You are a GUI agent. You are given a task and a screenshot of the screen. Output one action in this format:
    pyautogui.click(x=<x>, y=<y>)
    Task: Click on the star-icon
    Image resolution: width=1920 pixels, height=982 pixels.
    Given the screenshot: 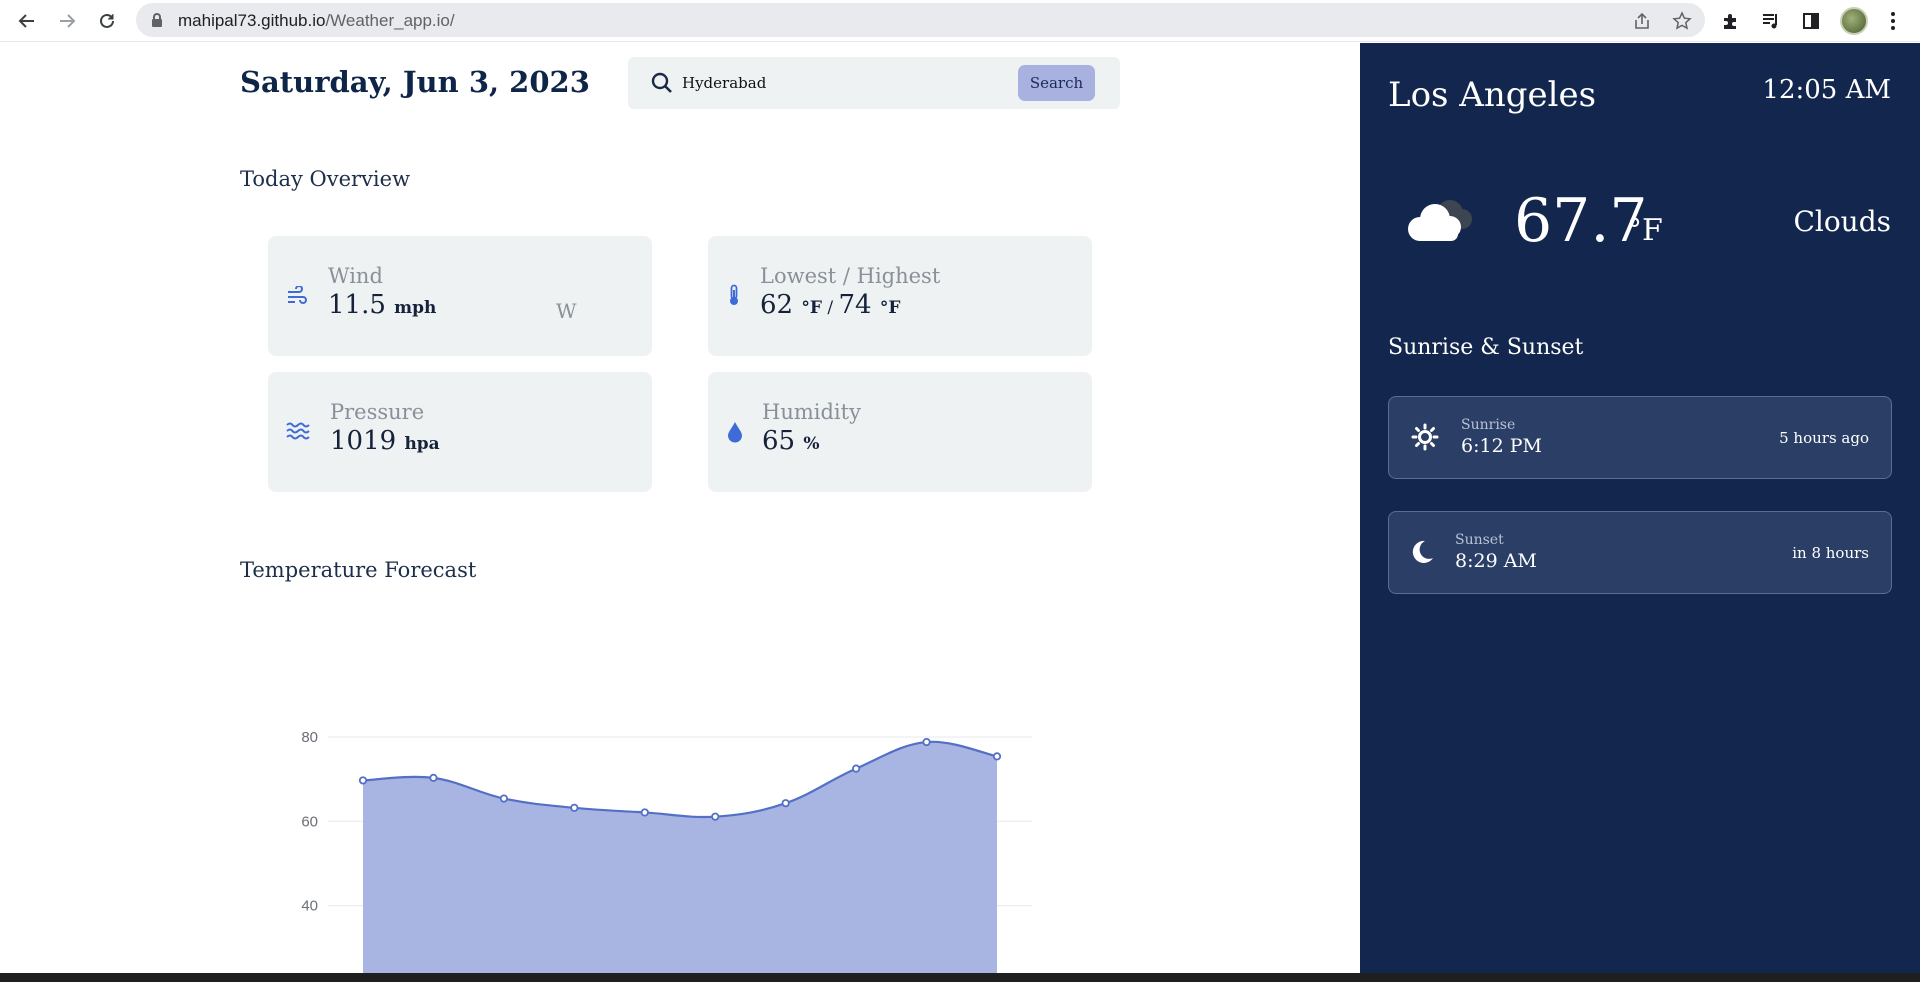 What is the action you would take?
    pyautogui.click(x=1682, y=20)
    